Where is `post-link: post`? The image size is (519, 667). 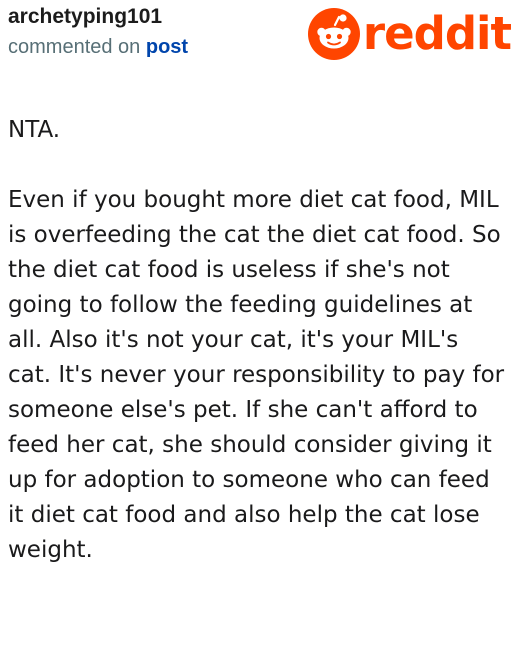
post-link: post is located at coordinates (167, 47).